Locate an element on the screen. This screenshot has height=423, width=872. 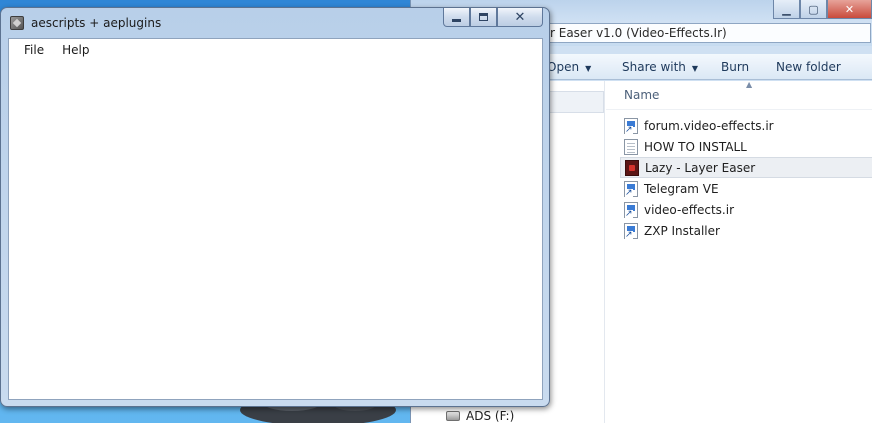
nav-item-drive: ADS (F:) is located at coordinates (480, 416).